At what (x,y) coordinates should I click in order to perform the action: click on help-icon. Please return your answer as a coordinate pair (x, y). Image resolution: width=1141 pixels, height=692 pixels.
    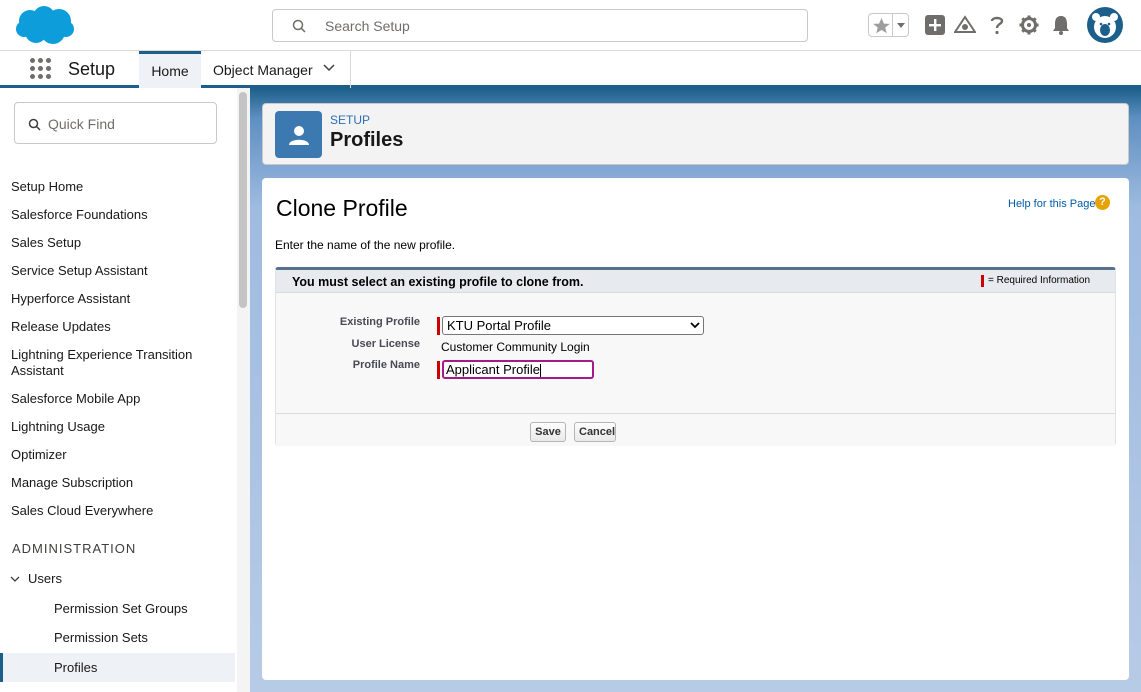
    Looking at the image, I should click on (997, 25).